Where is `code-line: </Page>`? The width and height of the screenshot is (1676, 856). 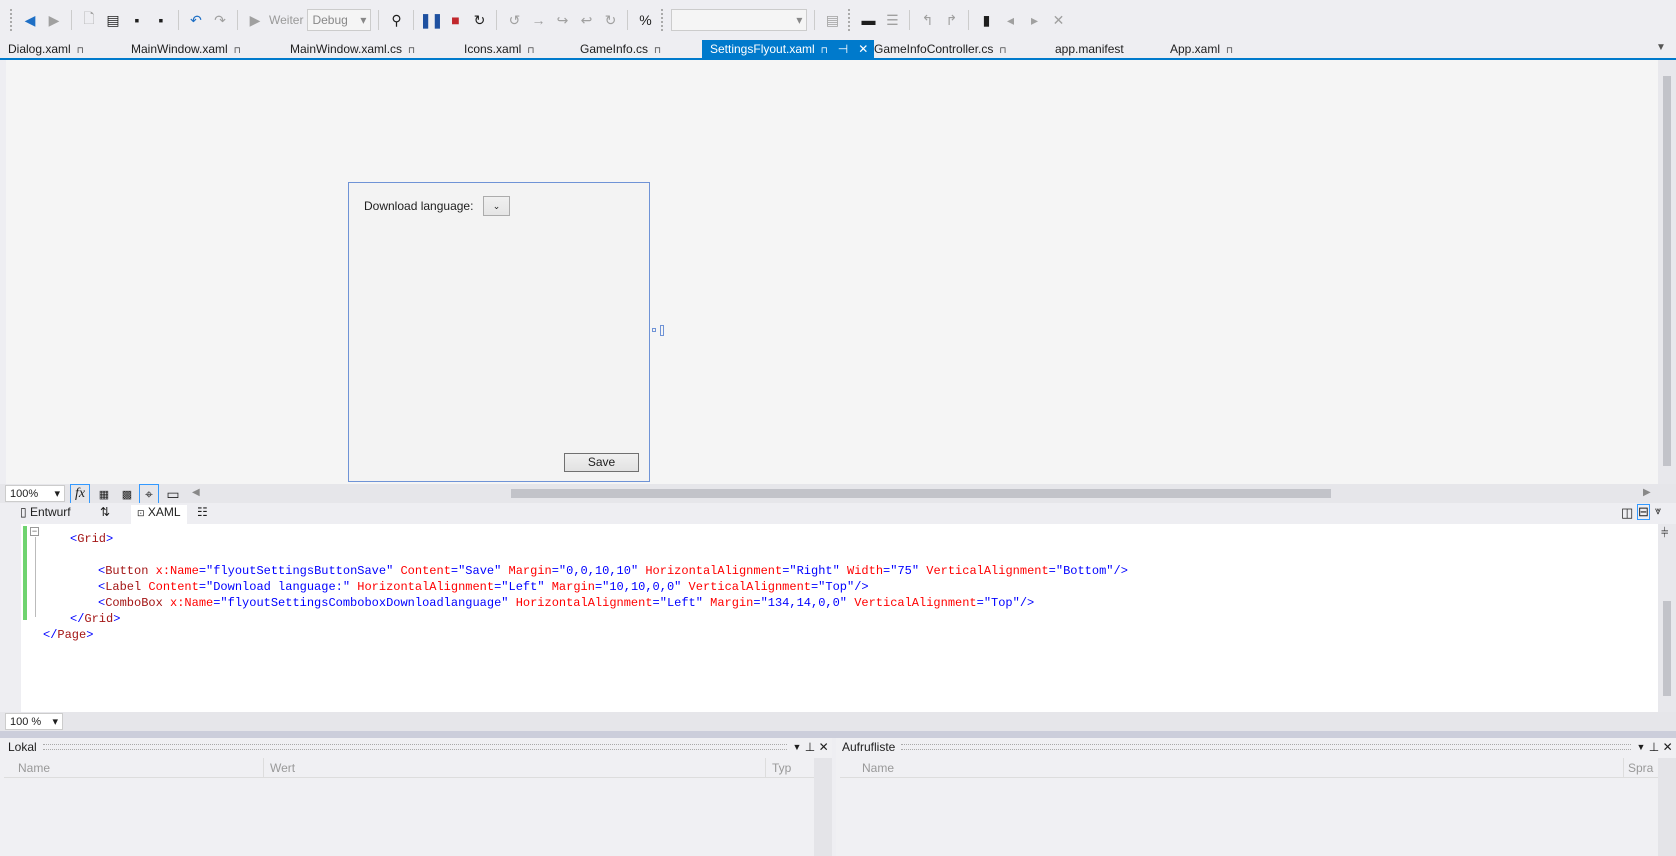 code-line: </Page> is located at coordinates (68, 635).